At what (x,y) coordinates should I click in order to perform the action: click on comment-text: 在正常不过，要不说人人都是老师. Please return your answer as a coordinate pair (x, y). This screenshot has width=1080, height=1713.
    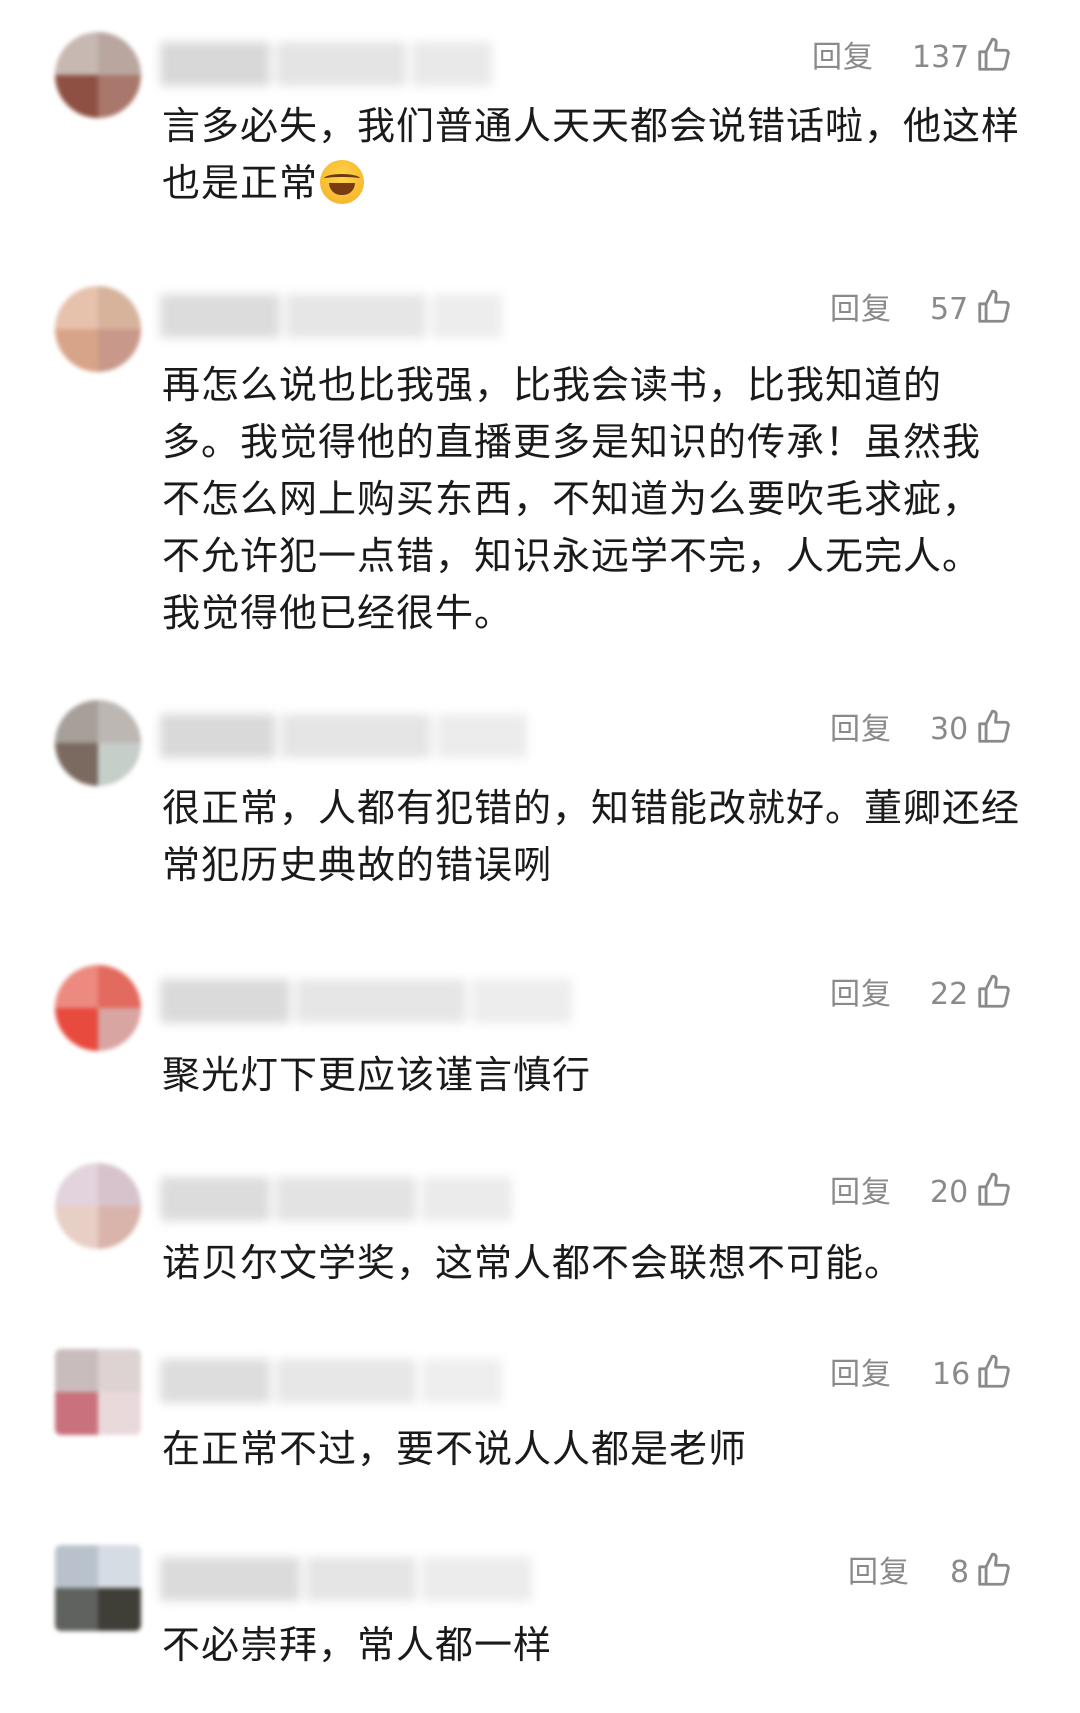
    Looking at the image, I should click on (455, 1449).